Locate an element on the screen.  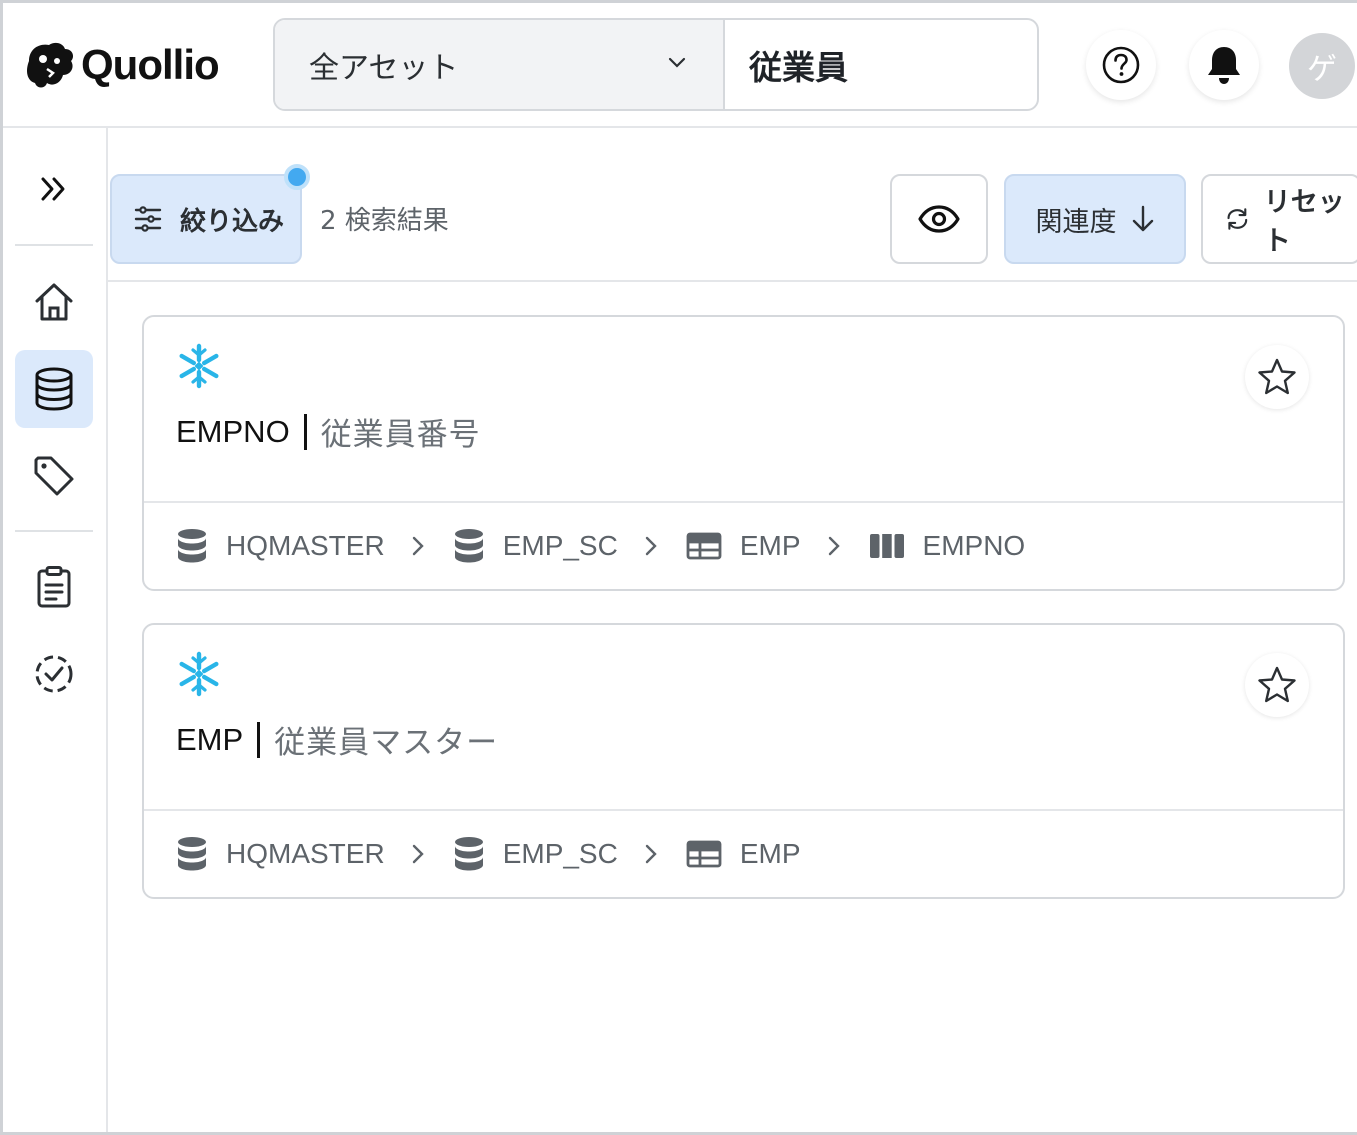
home-icon is located at coordinates (54, 302).